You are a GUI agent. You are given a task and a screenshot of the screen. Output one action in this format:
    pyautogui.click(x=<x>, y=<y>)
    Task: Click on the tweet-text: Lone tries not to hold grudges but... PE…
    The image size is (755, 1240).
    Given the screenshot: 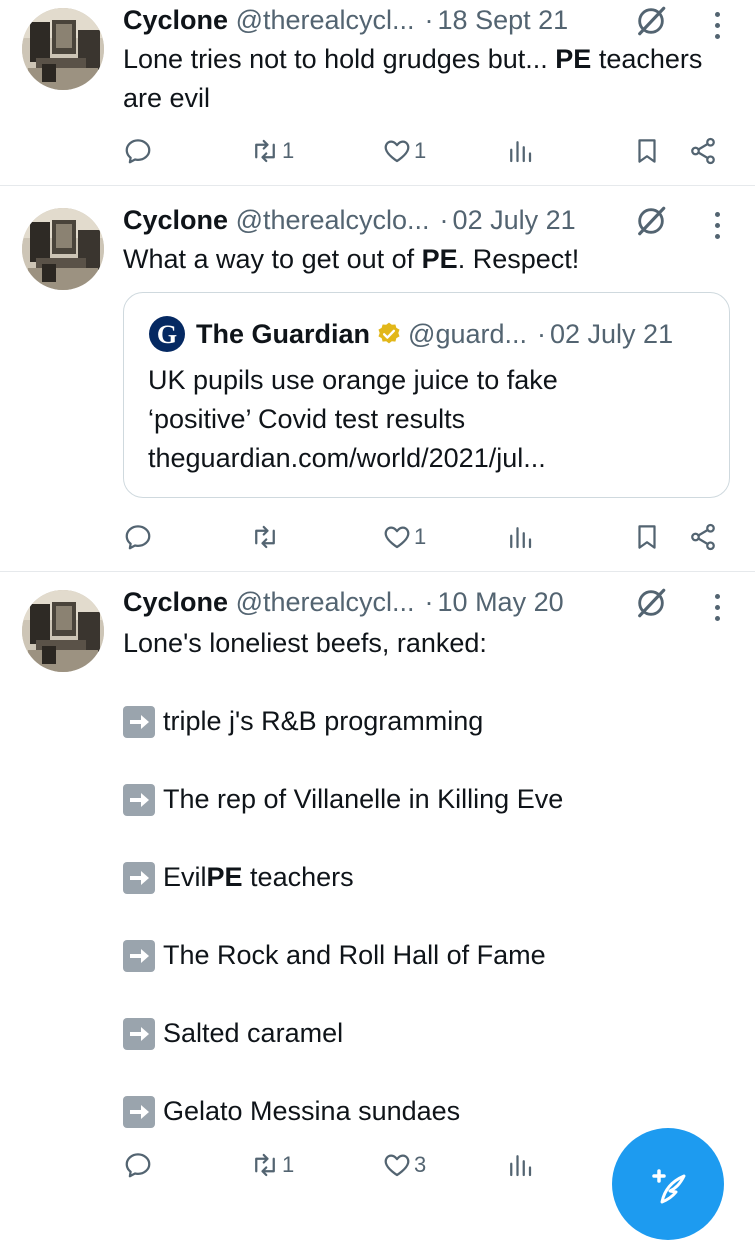 What is the action you would take?
    pyautogui.click(x=413, y=78)
    